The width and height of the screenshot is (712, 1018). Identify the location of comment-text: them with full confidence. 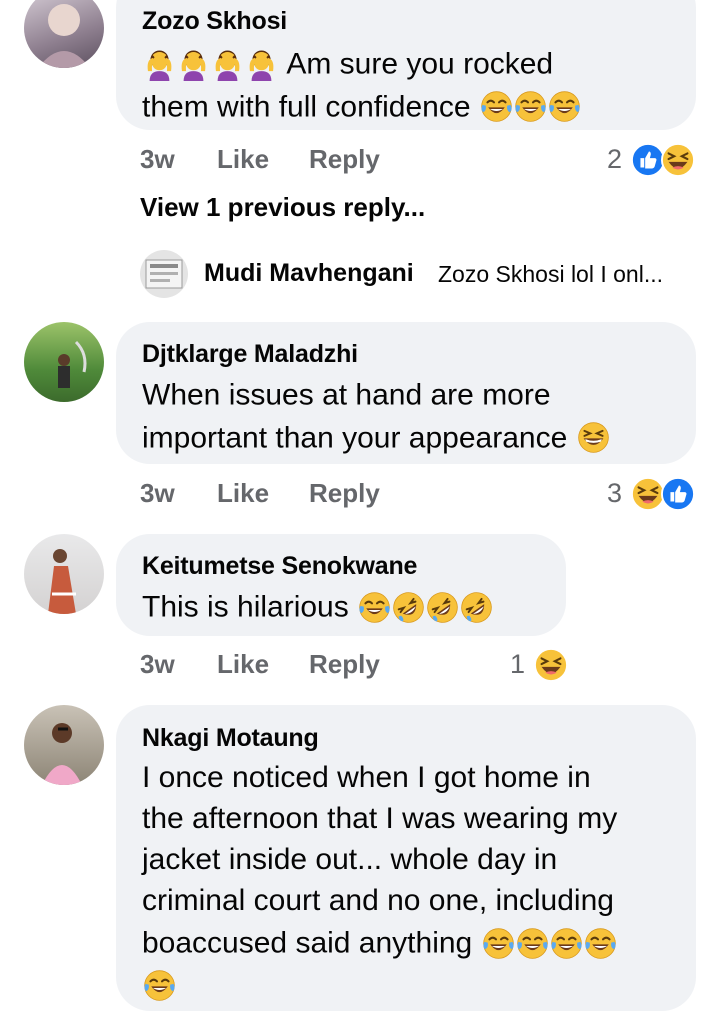
(406, 106).